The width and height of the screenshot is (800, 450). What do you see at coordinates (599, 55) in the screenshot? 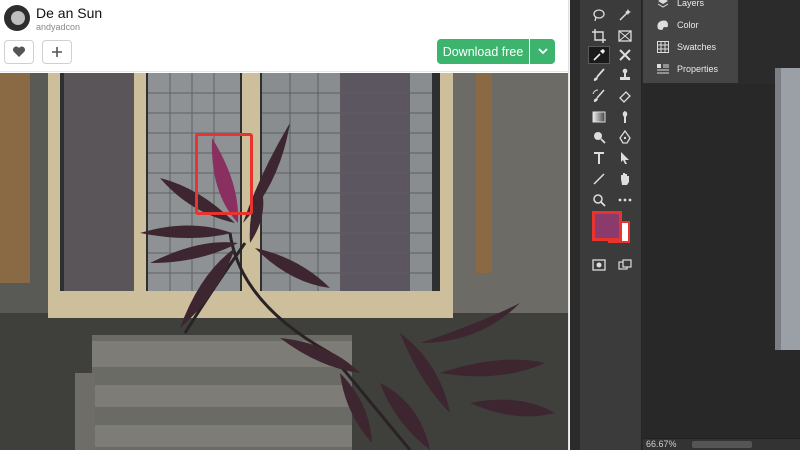
I see `eyedropper-icon` at bounding box center [599, 55].